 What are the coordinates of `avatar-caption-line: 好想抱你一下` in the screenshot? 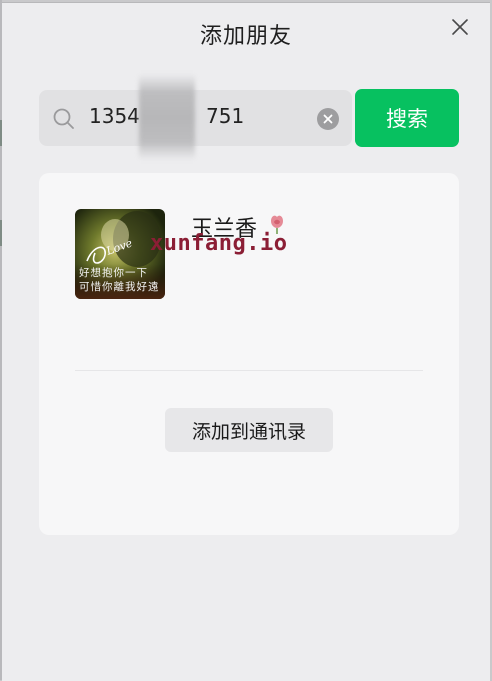 It's located at (113, 273).